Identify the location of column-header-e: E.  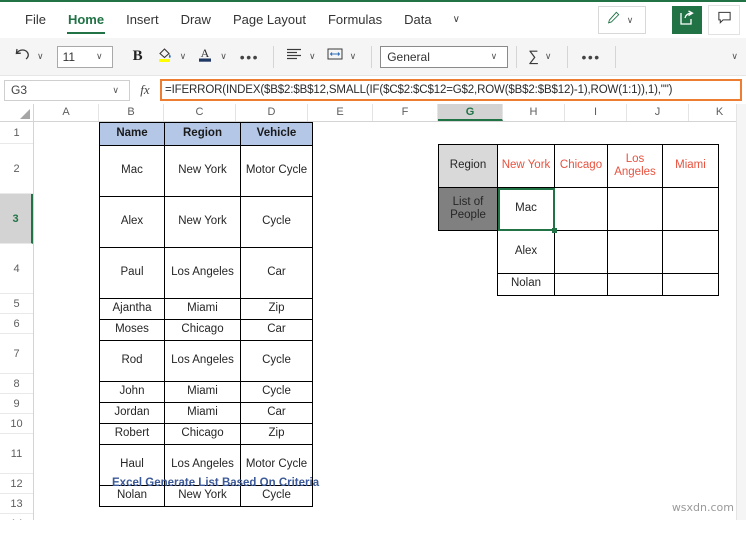
(340, 112).